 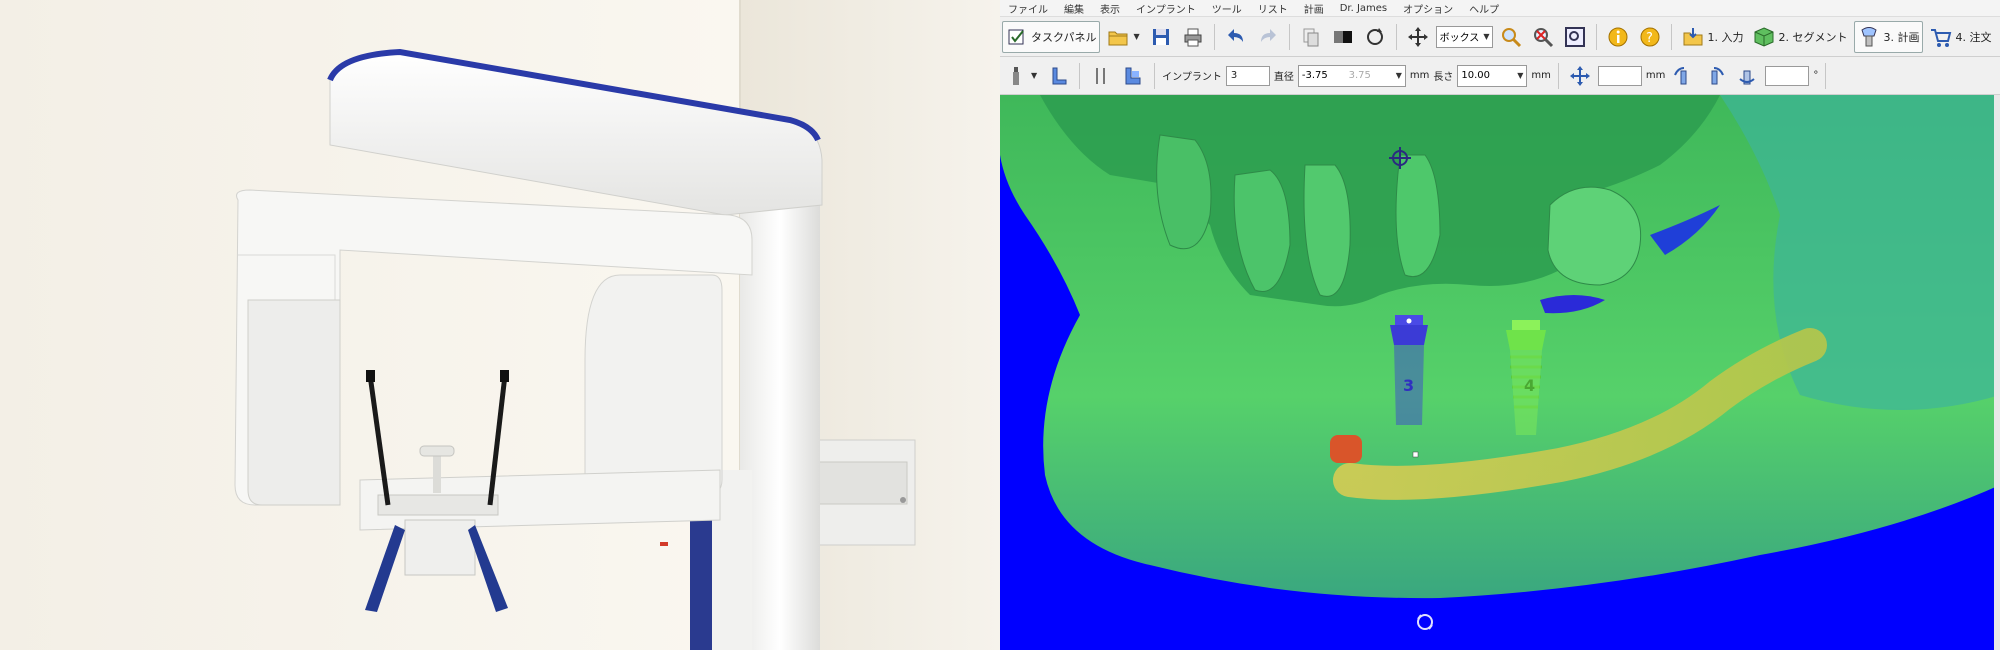 I want to click on info-icon, so click(x=1618, y=37).